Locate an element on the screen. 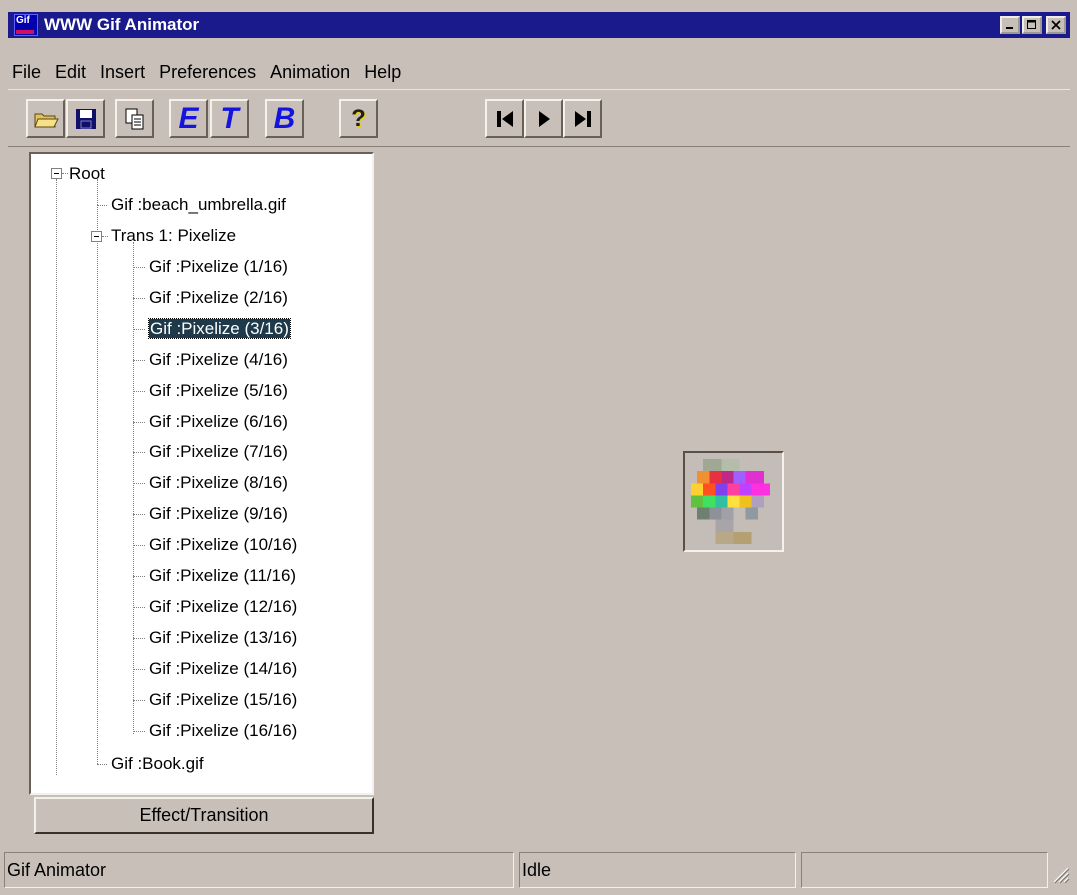 Image resolution: width=1077 pixels, height=895 pixels. copy-icon is located at coordinates (134, 118).